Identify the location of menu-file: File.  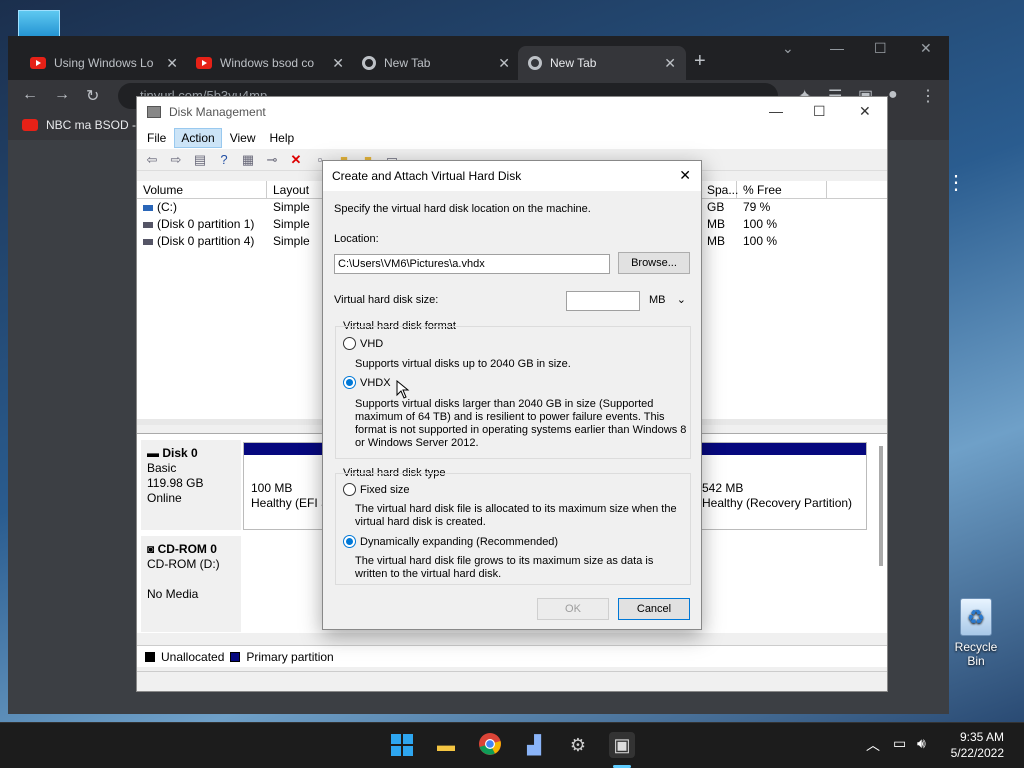
(156, 138).